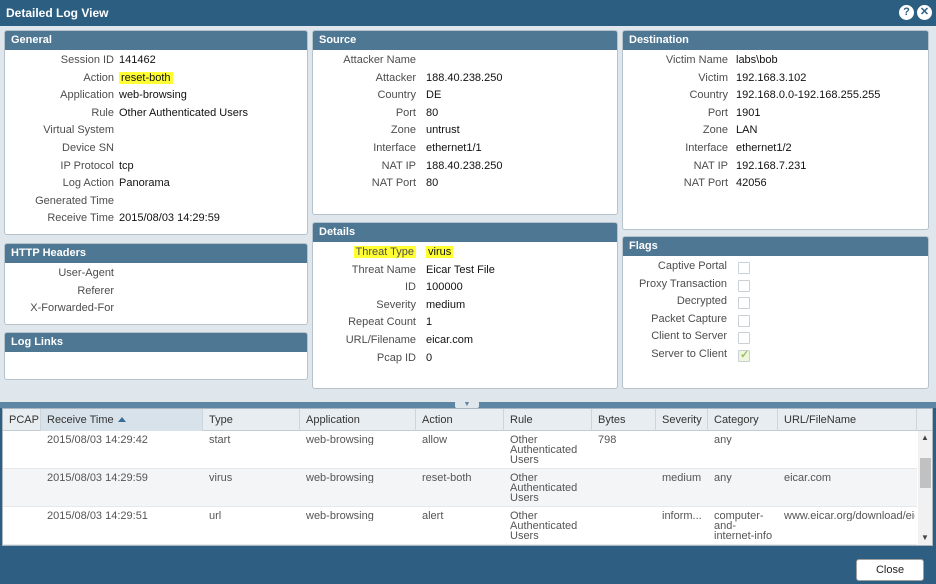  What do you see at coordinates (156, 342) in the screenshot?
I see `log-links-panel-header: Log Links` at bounding box center [156, 342].